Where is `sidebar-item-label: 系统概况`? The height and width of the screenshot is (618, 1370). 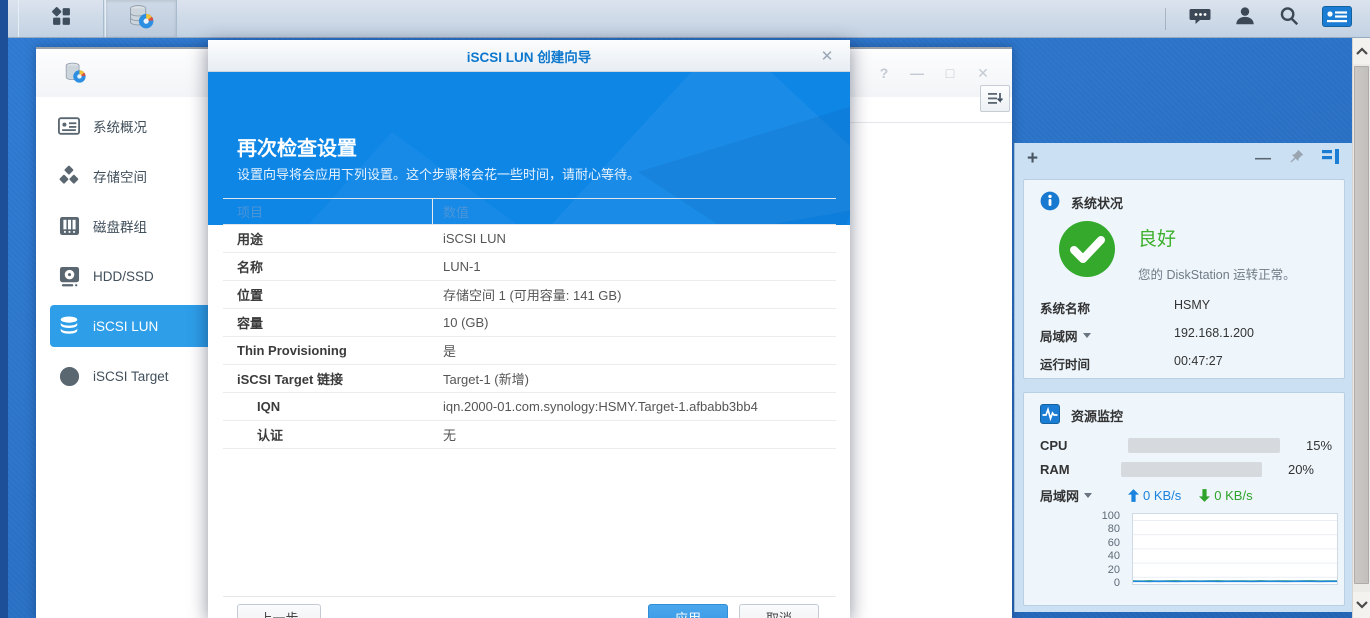 sidebar-item-label: 系统概况 is located at coordinates (120, 127).